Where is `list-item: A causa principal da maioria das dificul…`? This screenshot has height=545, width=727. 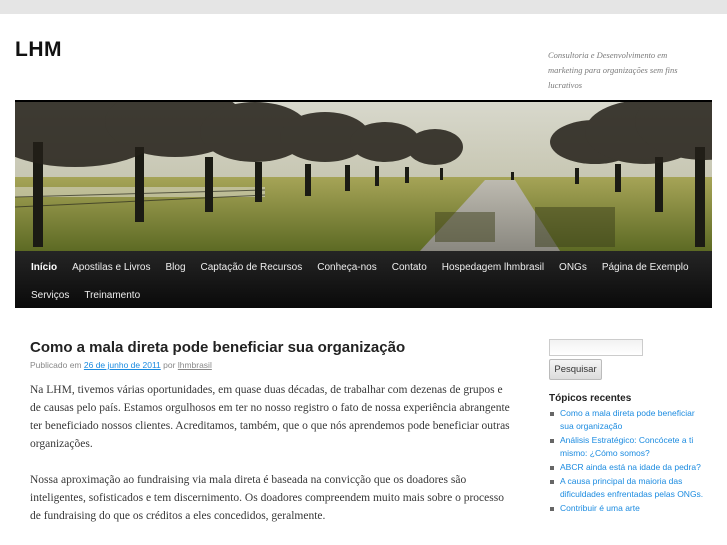
list-item: A causa principal da maioria das dificul… is located at coordinates (626, 488).